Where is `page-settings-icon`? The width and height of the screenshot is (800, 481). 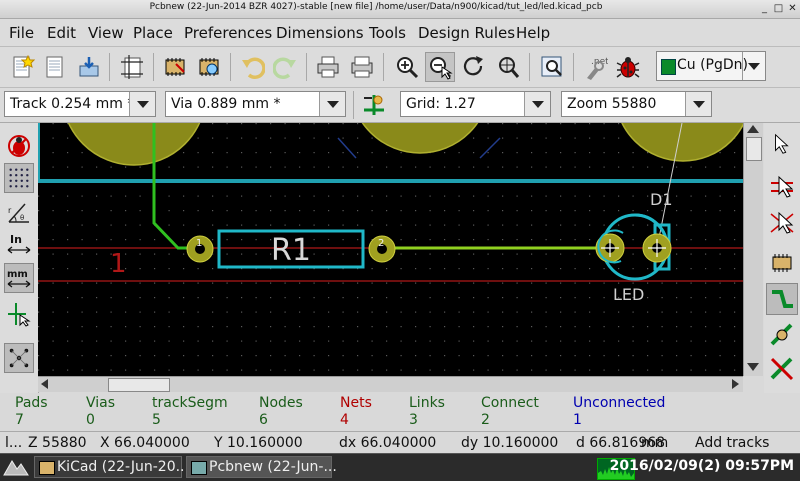 page-settings-icon is located at coordinates (132, 67).